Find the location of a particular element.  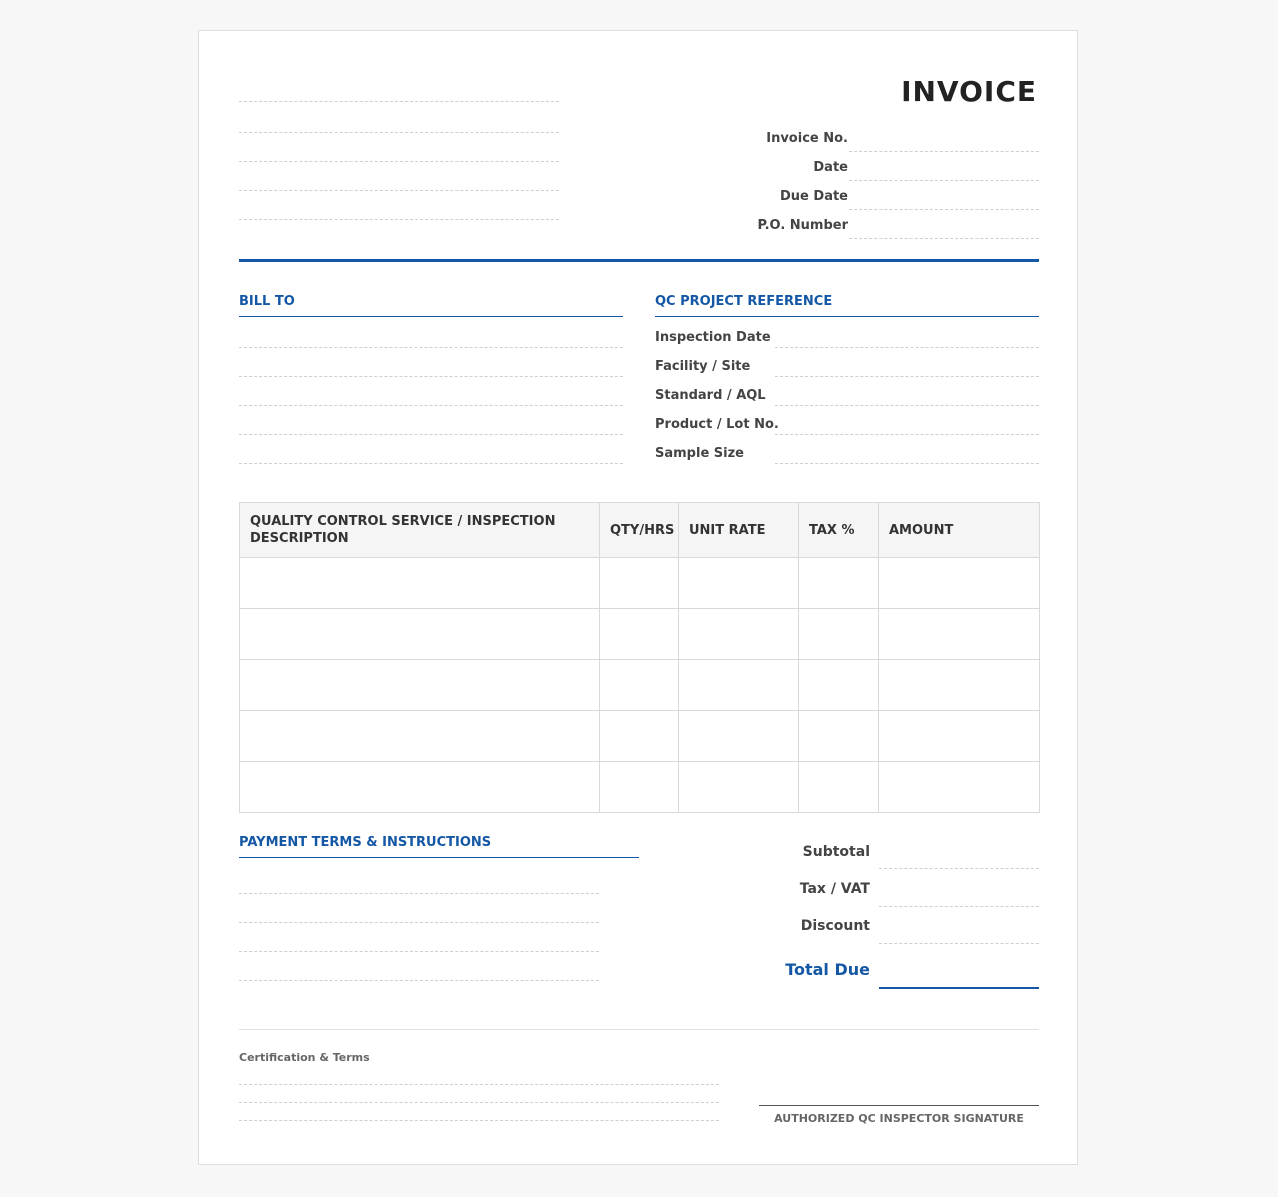

invoice-title: INVOICE is located at coordinates (969, 91).